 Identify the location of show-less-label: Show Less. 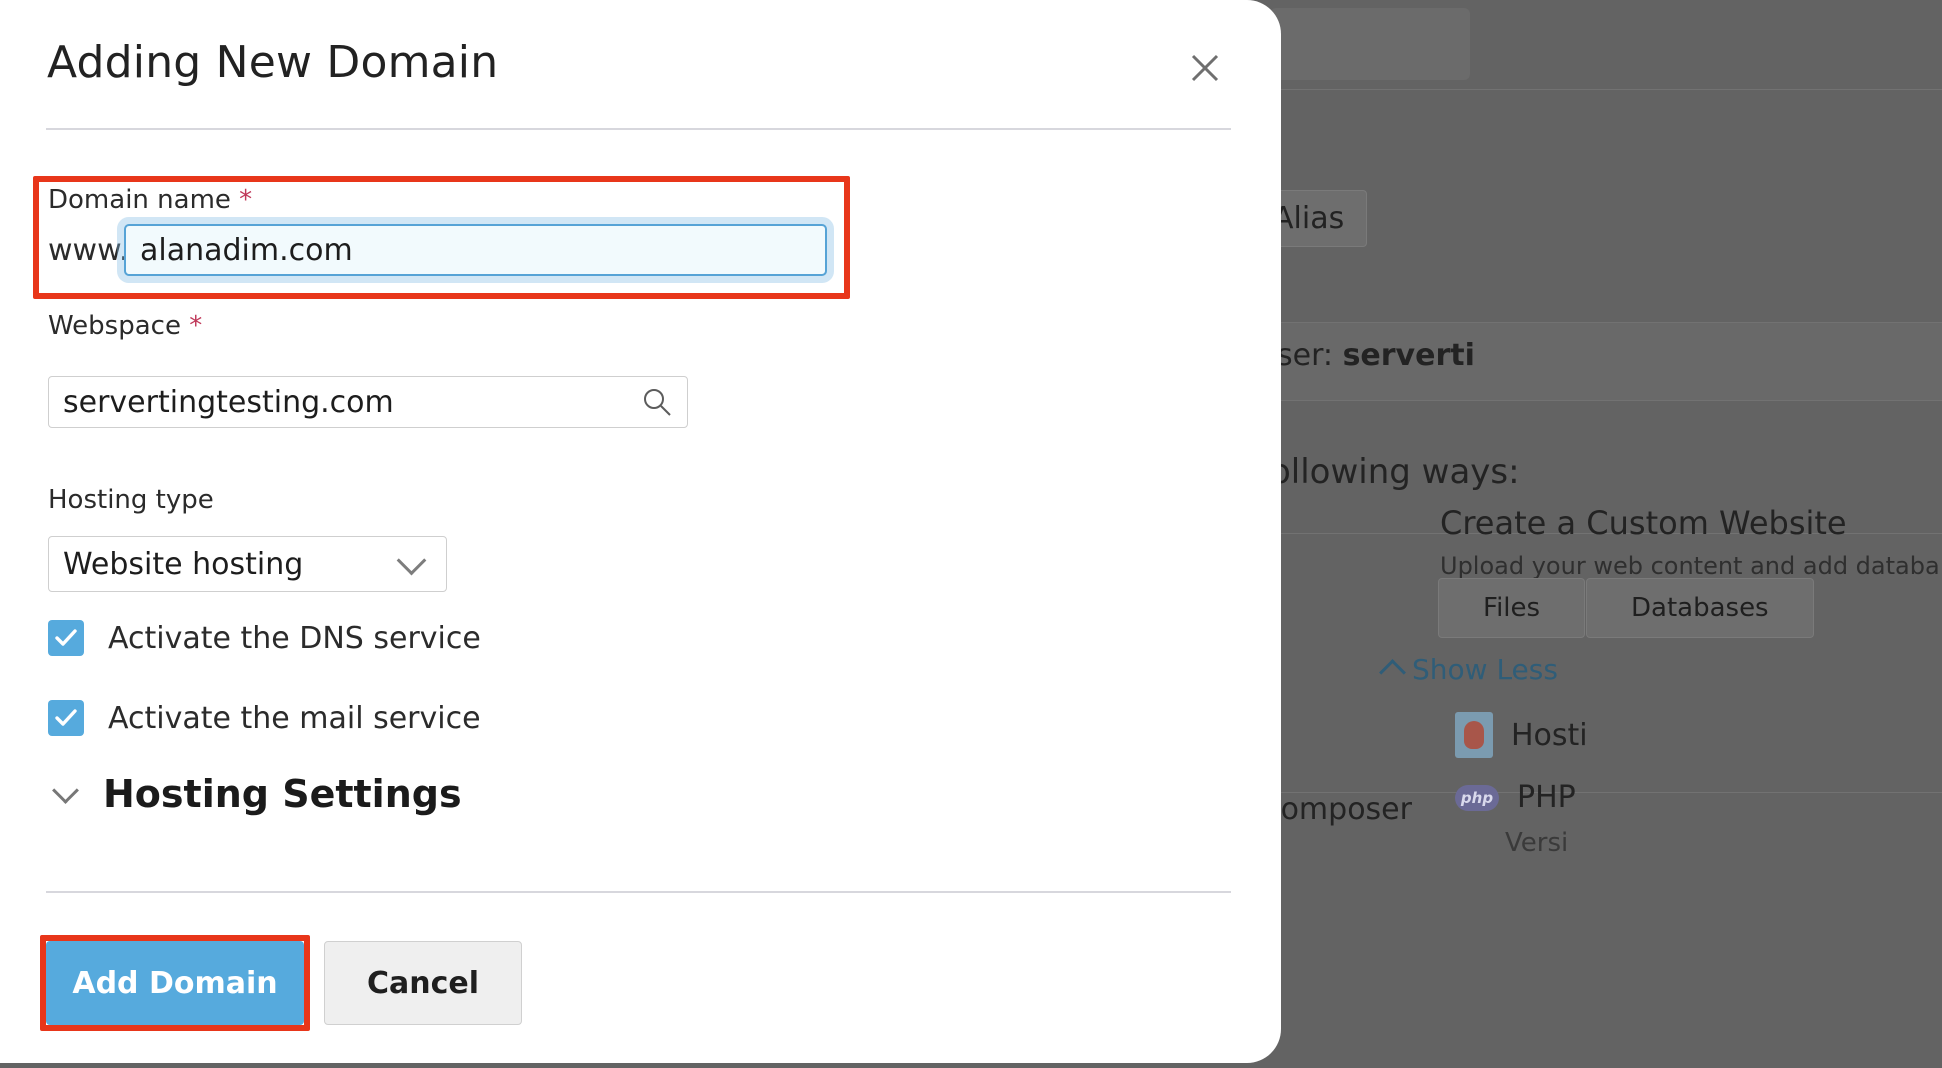
(1485, 669).